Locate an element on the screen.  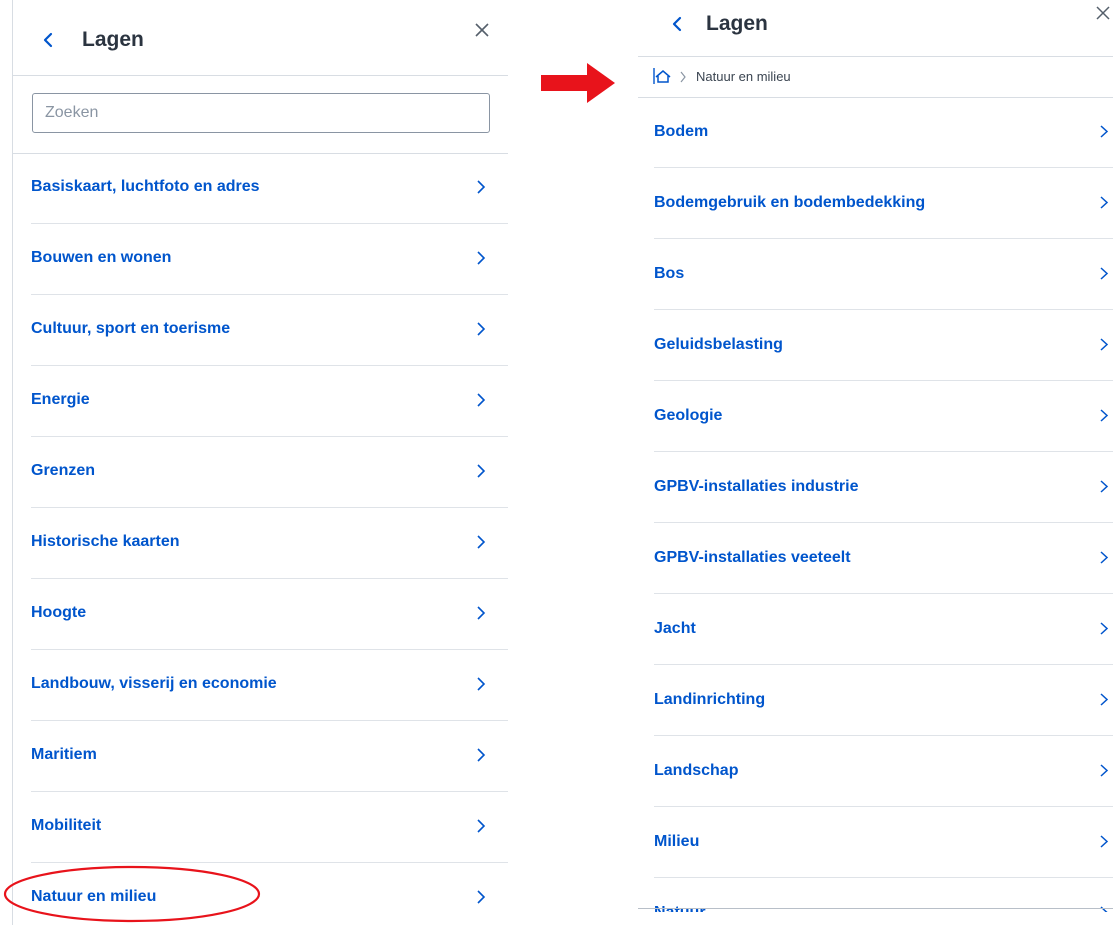
list-item-label: Historische kaarten is located at coordinates (105, 541).